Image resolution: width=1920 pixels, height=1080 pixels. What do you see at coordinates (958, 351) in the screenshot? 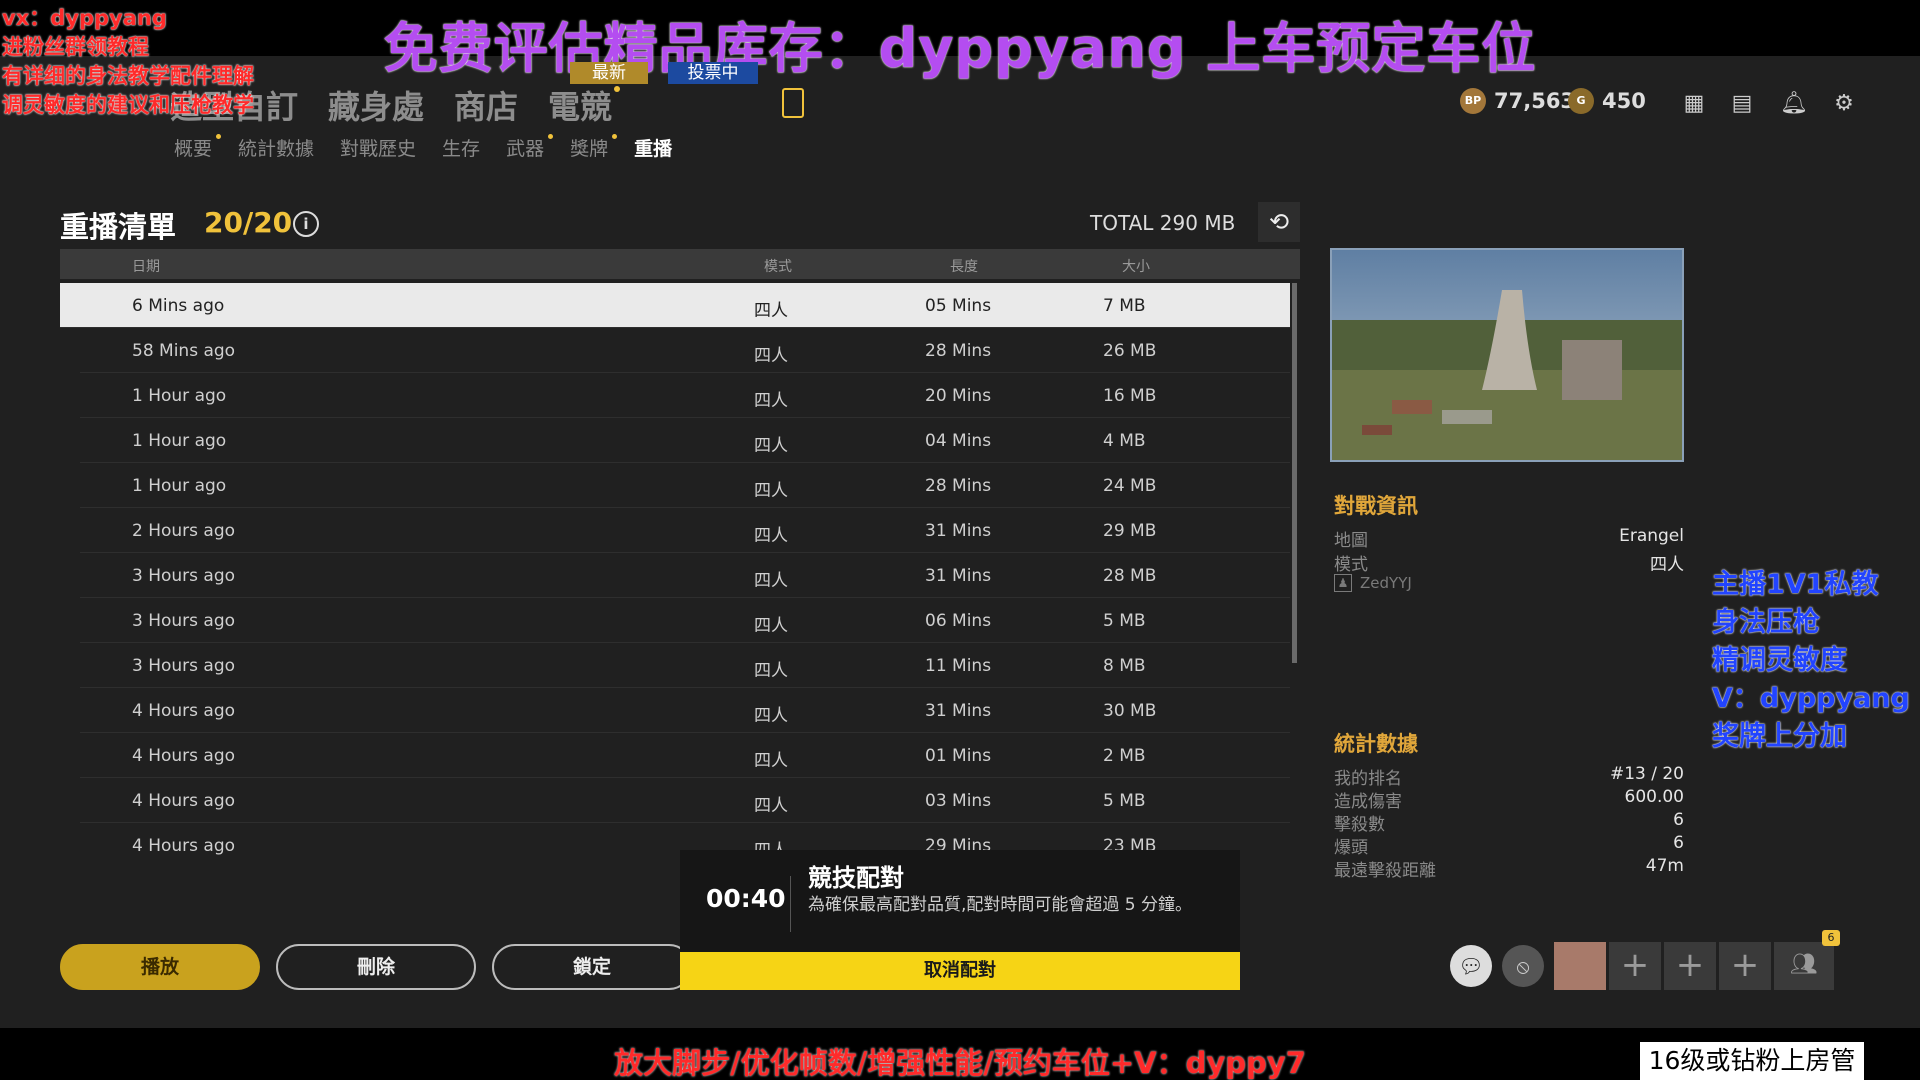
I see `row-length: 28 Mins` at bounding box center [958, 351].